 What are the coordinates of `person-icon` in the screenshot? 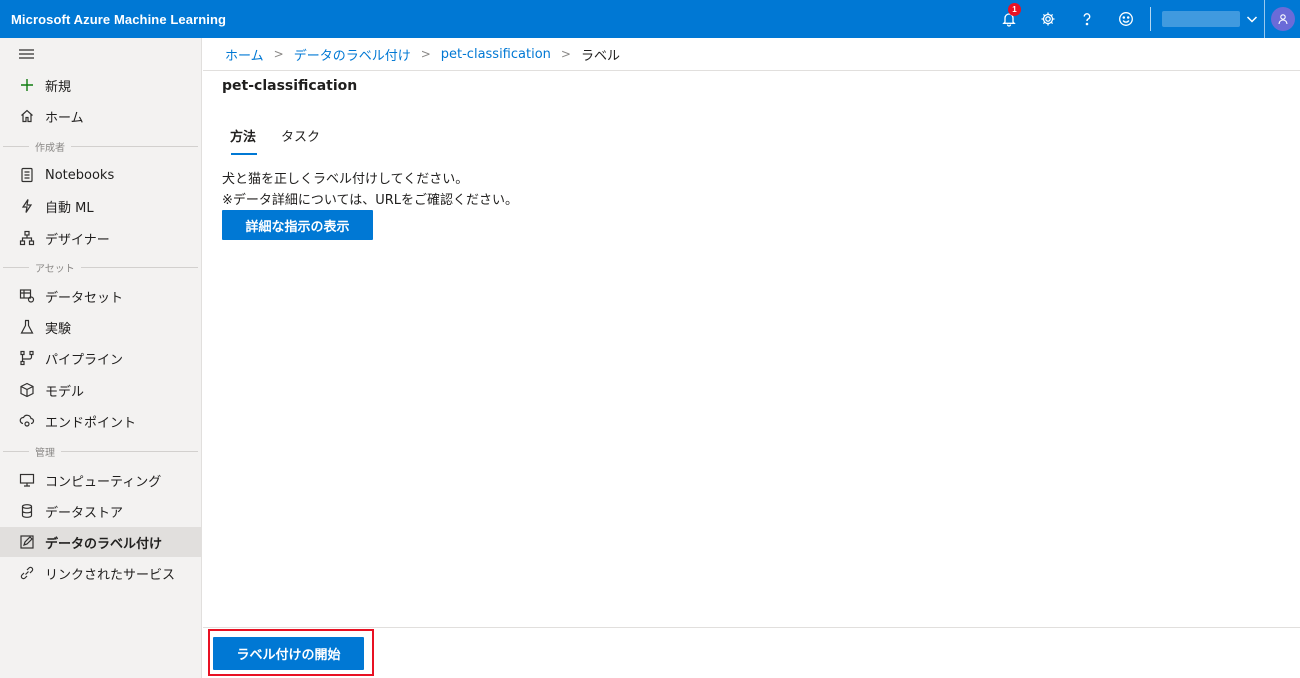 It's located at (1282, 19).